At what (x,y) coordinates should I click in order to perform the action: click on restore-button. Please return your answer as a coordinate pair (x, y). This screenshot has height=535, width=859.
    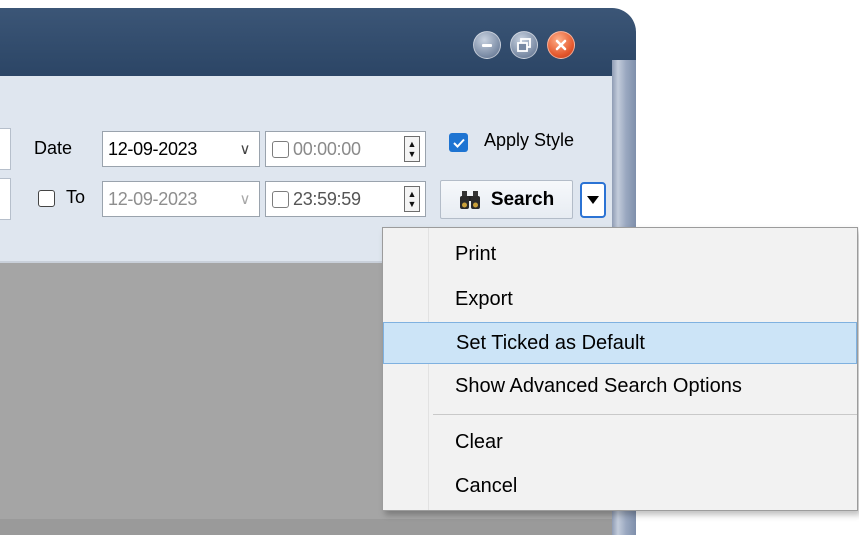
    Looking at the image, I should click on (524, 45).